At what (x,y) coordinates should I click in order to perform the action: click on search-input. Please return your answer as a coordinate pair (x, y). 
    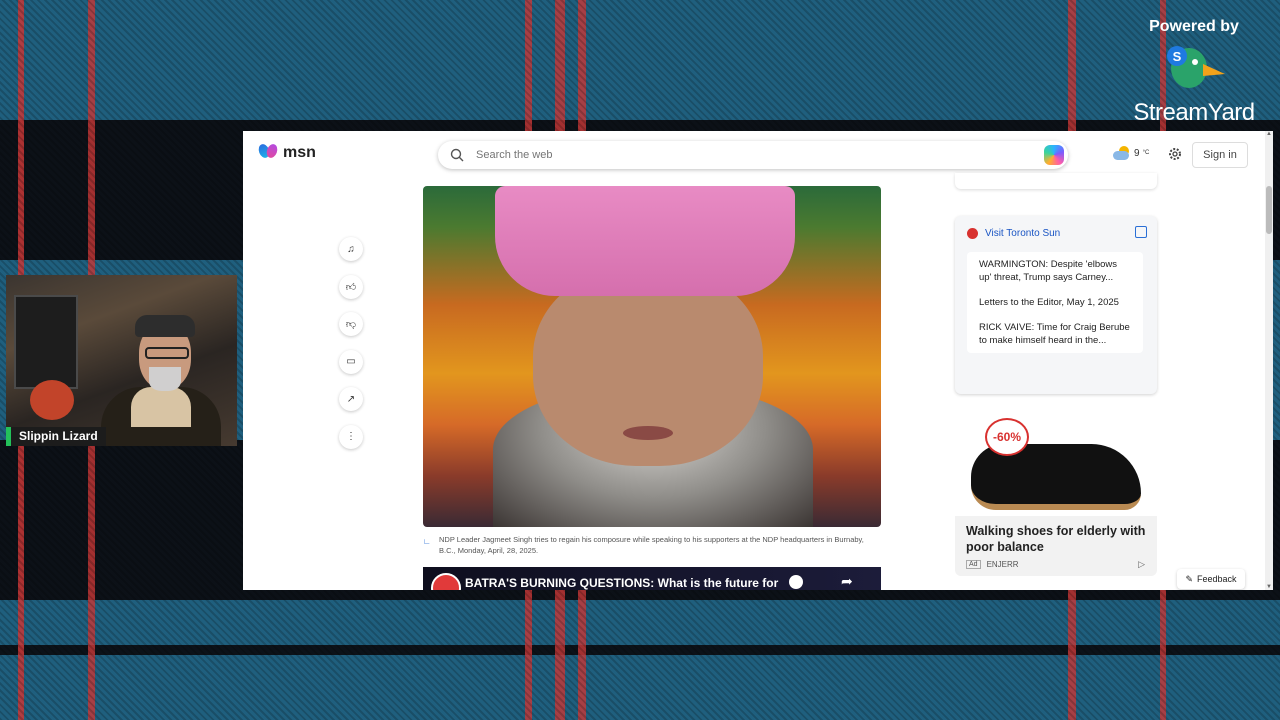
    Looking at the image, I should click on (746, 155).